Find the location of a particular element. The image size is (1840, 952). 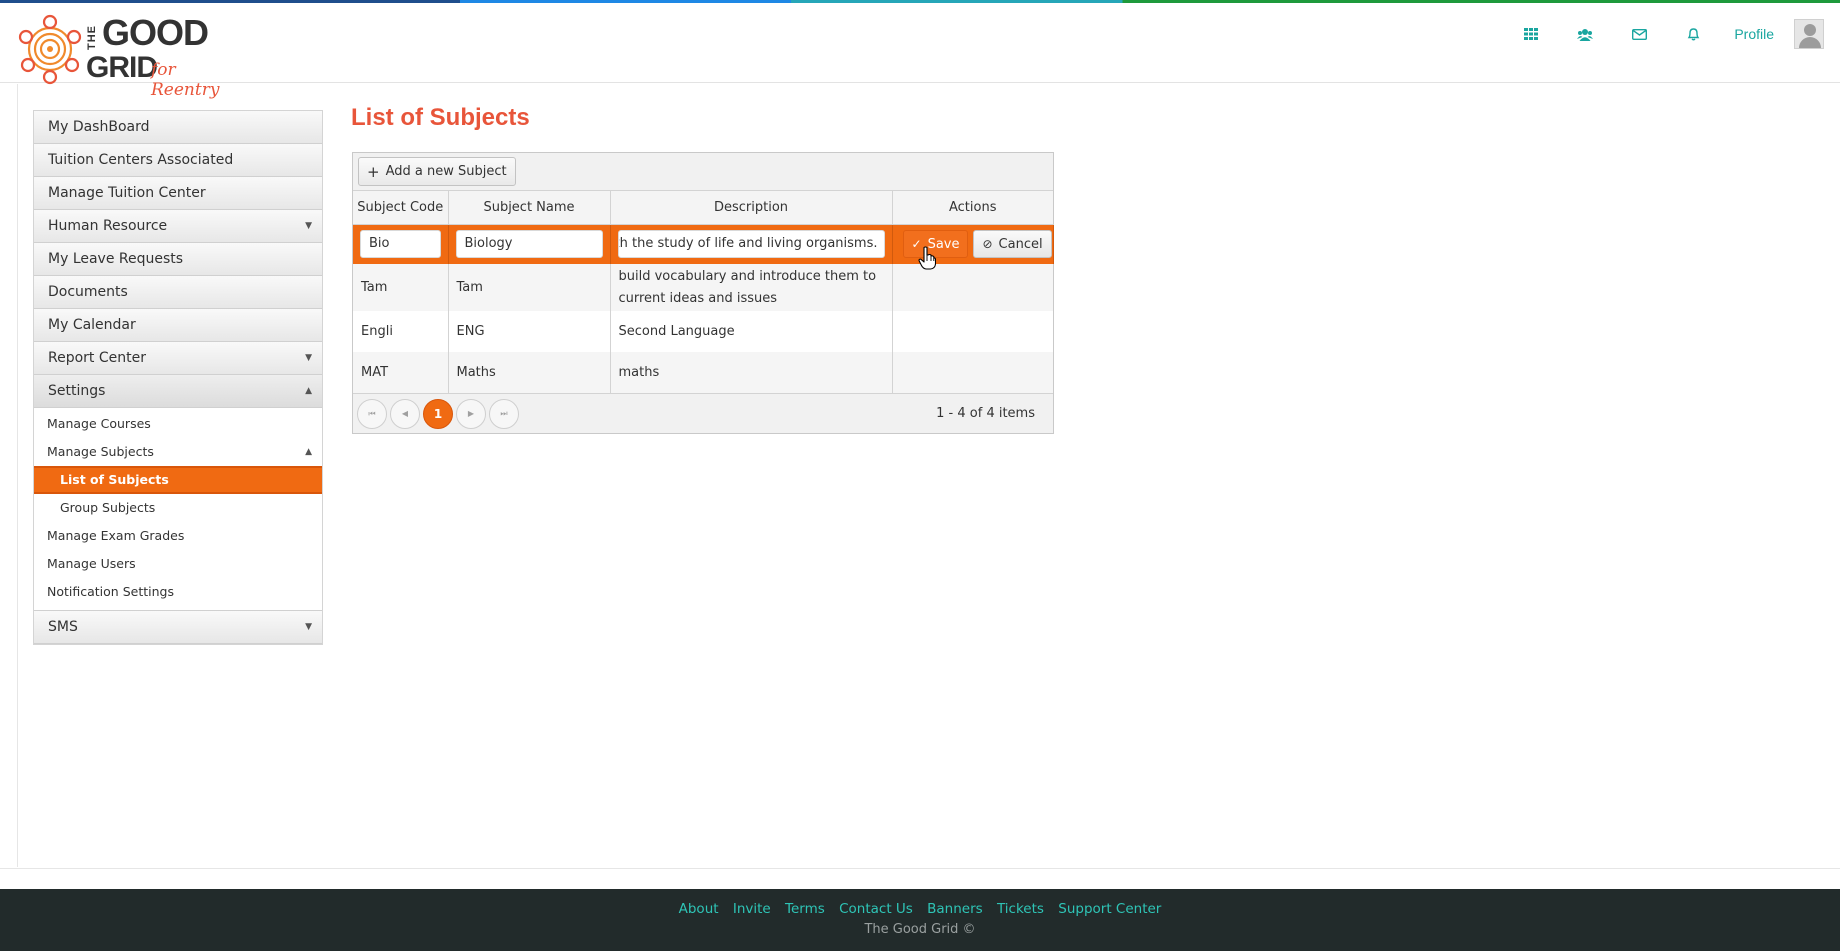

table-row: MAT Maths maths is located at coordinates (703, 372).